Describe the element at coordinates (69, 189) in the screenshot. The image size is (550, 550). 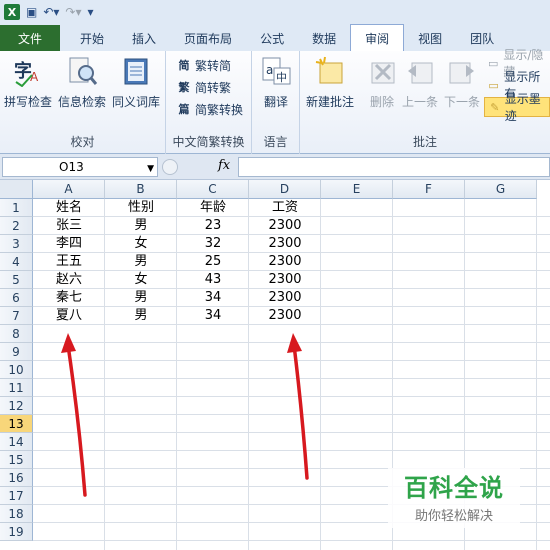
I see `column-header: A` at that location.